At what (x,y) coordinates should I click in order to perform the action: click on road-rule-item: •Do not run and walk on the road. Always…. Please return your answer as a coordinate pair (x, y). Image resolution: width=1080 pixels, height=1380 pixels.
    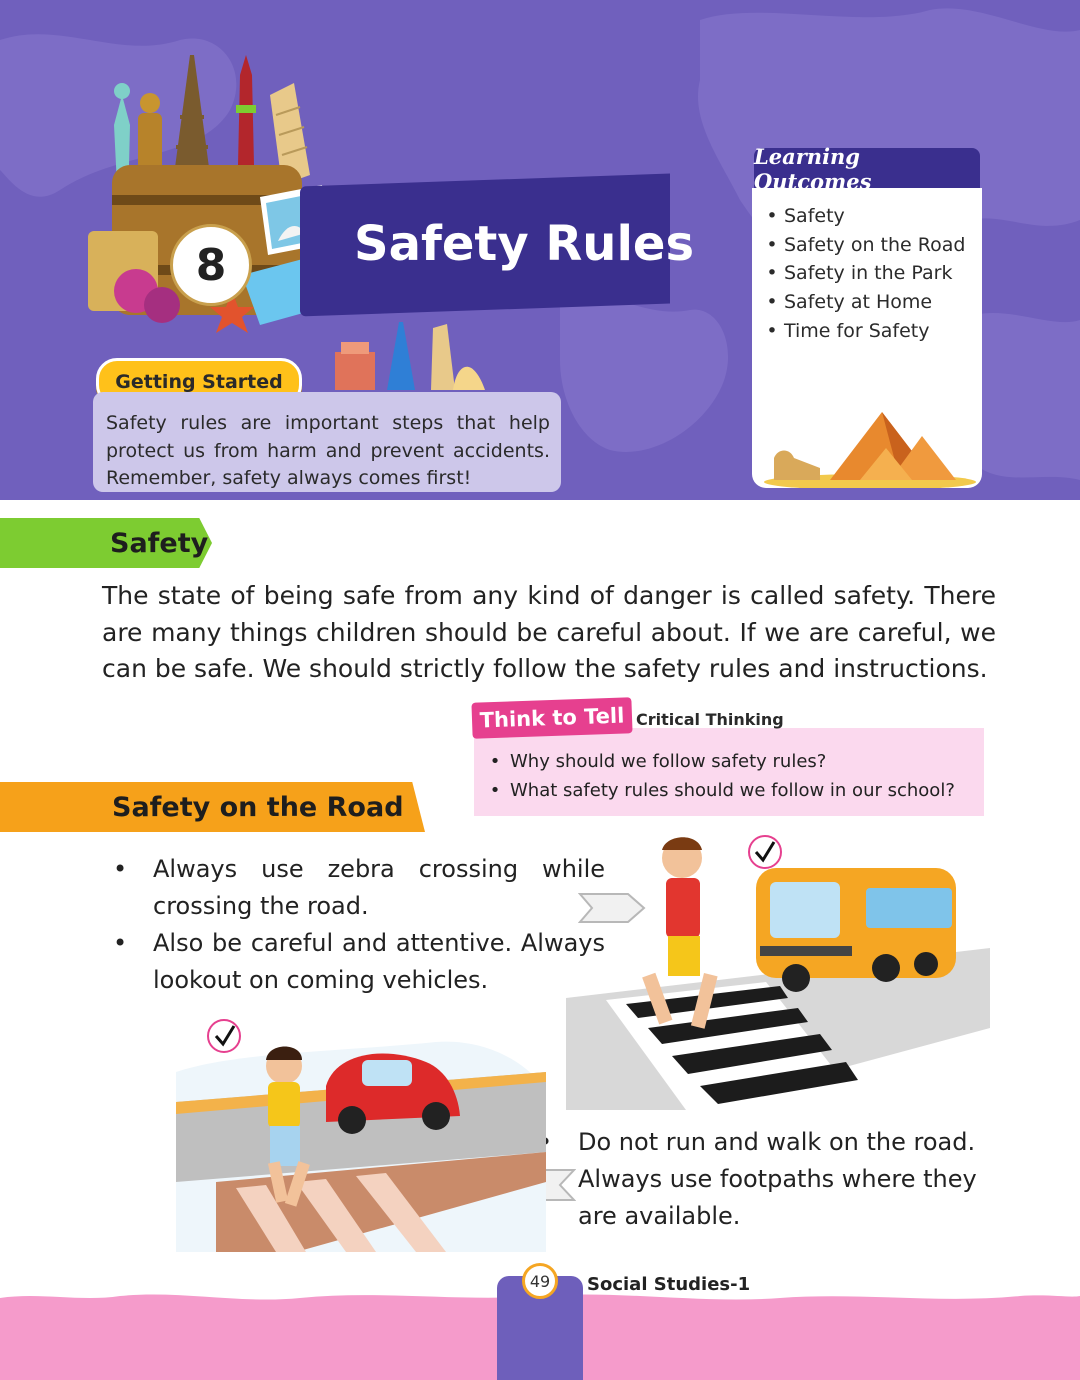
    Looking at the image, I should click on (773, 1179).